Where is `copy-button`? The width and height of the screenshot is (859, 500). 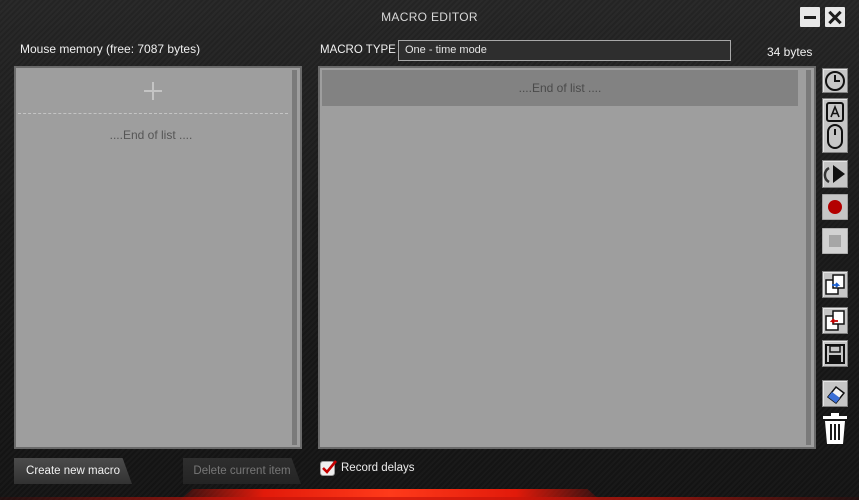 copy-button is located at coordinates (835, 284).